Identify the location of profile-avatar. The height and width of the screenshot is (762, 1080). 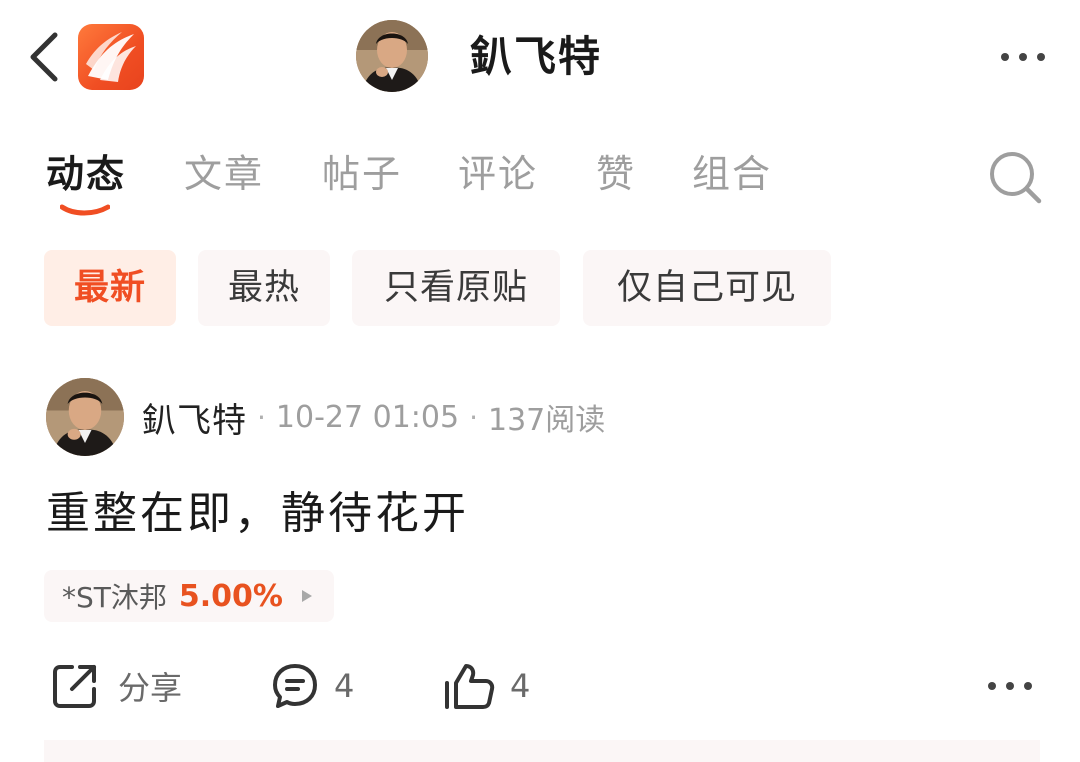
(392, 56).